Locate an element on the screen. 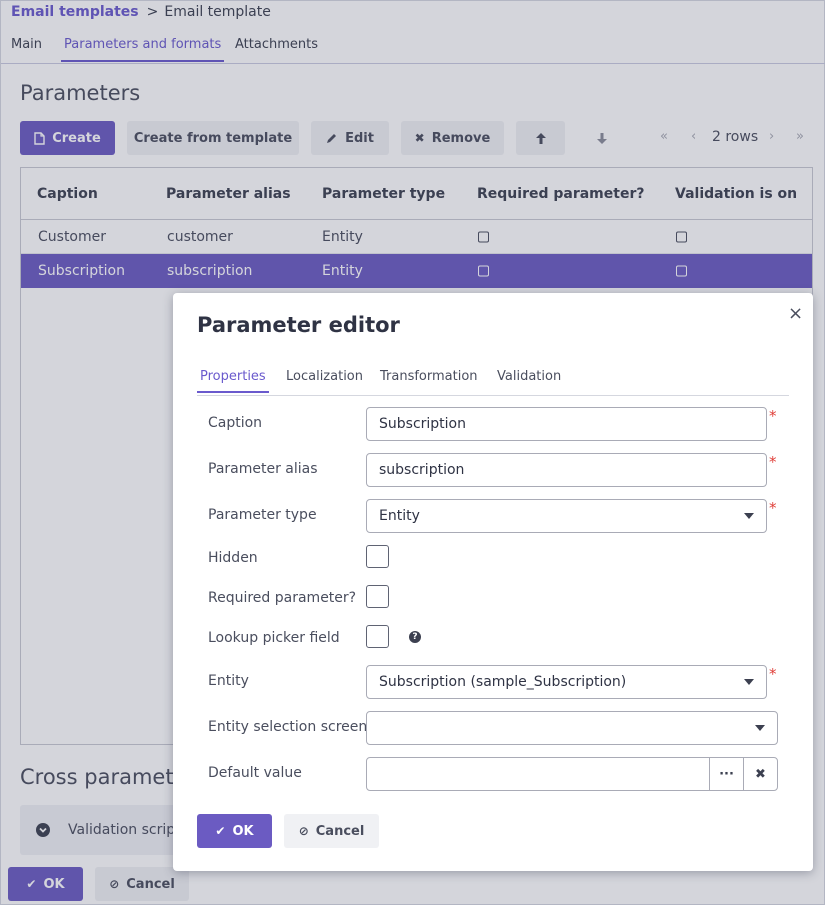  caption-label: Caption is located at coordinates (235, 423).